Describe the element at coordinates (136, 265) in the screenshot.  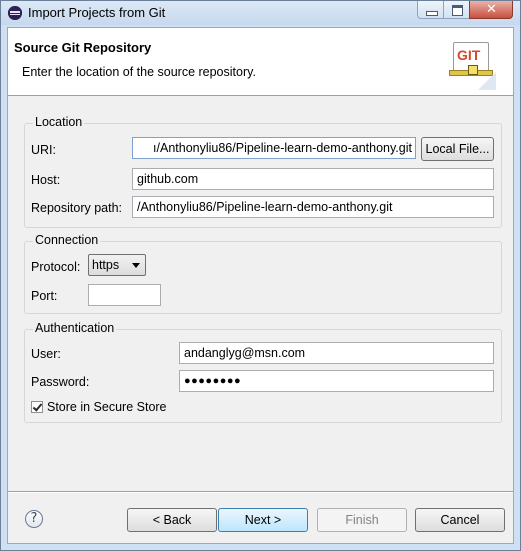
I see `chevron-down-icon` at that location.